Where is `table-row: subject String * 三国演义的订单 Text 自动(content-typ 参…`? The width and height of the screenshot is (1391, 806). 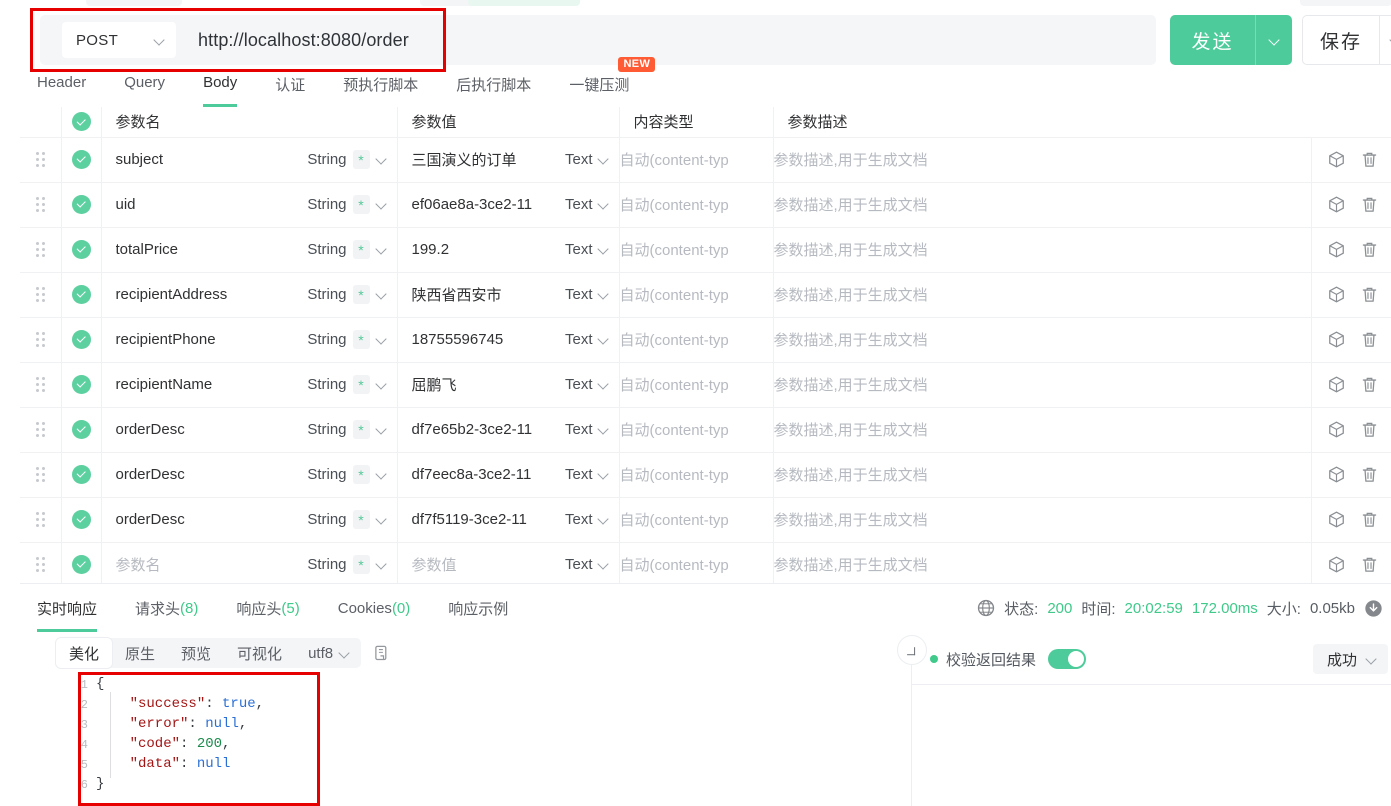
table-row: subject String * 三国演义的订单 Text 自动(content-typ 参… is located at coordinates (705, 160).